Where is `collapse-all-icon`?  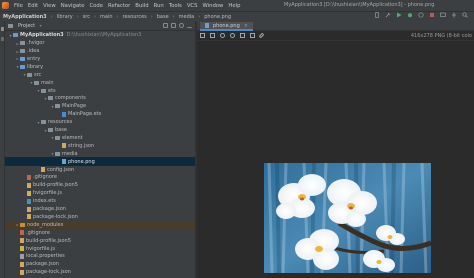
collapse-all-icon is located at coordinates (173, 25).